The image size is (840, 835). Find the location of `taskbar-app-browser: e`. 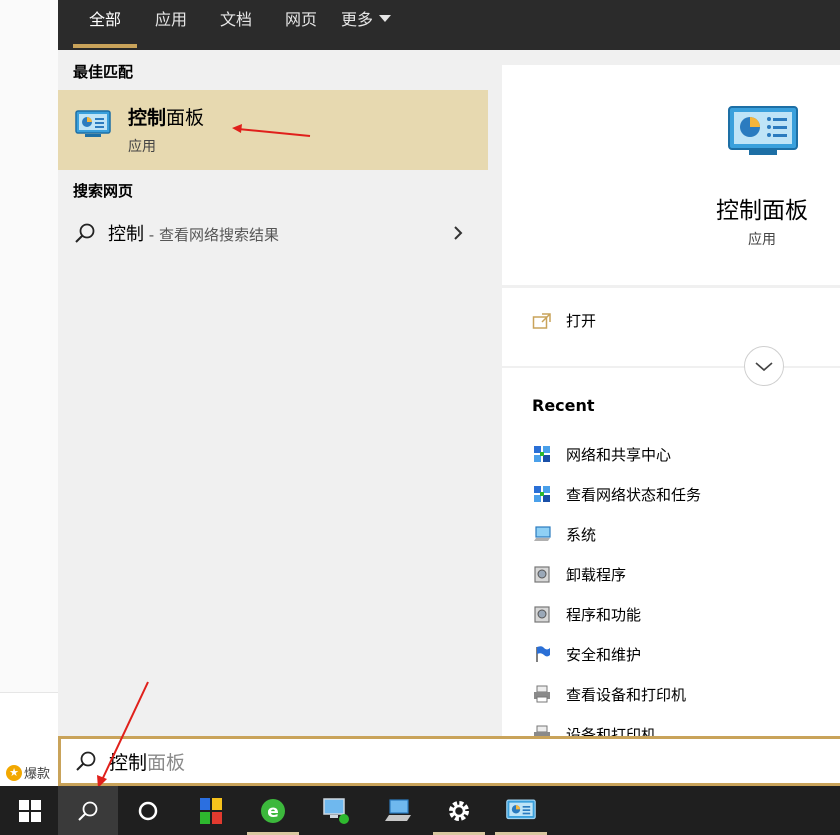

taskbar-app-browser: e is located at coordinates (273, 810).